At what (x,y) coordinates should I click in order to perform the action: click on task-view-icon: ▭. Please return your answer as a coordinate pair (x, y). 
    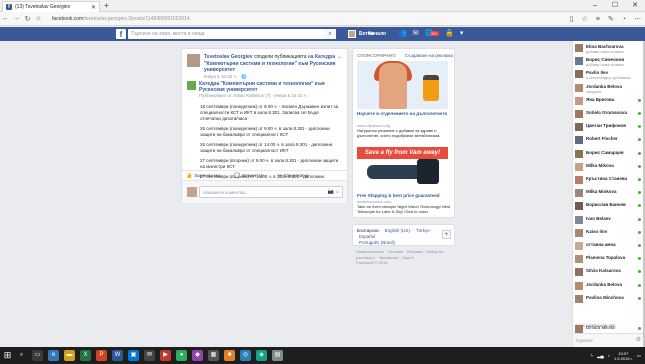
    Looking at the image, I should click on (37, 355).